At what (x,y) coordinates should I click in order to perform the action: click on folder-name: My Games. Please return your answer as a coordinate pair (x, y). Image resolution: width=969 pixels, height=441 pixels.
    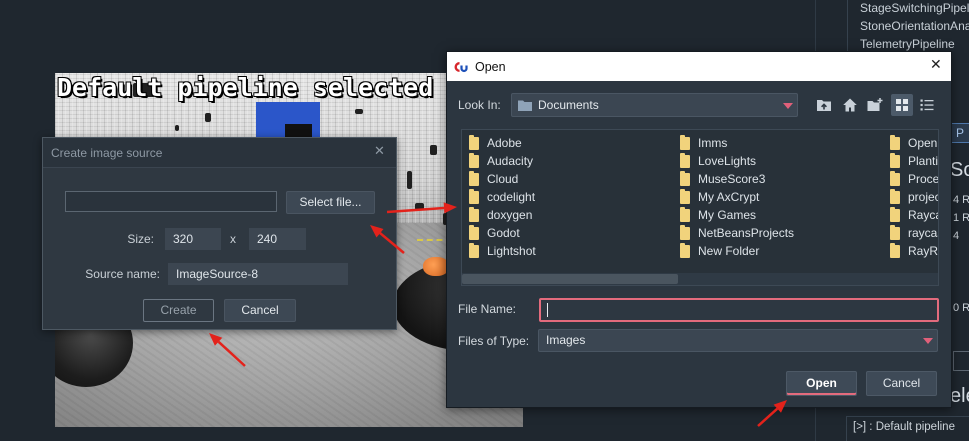
    Looking at the image, I should click on (727, 215).